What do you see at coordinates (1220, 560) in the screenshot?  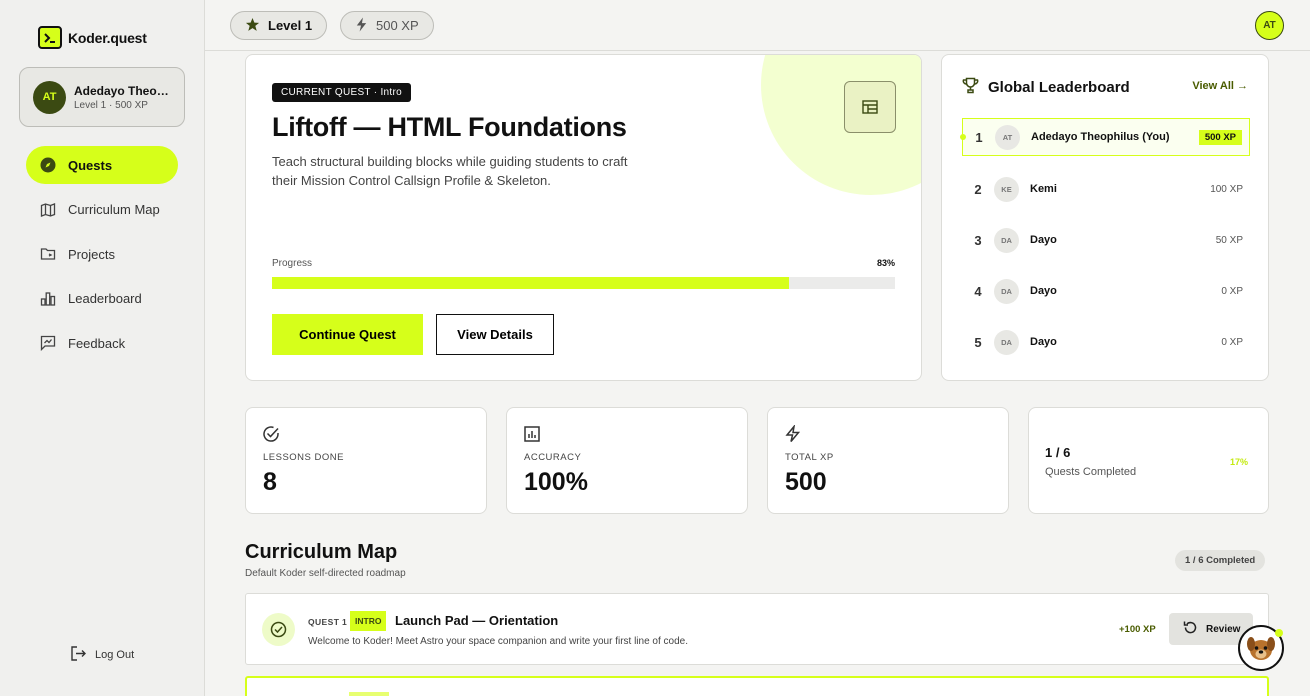 I see `completed-badge: 1 / 6 Completed` at bounding box center [1220, 560].